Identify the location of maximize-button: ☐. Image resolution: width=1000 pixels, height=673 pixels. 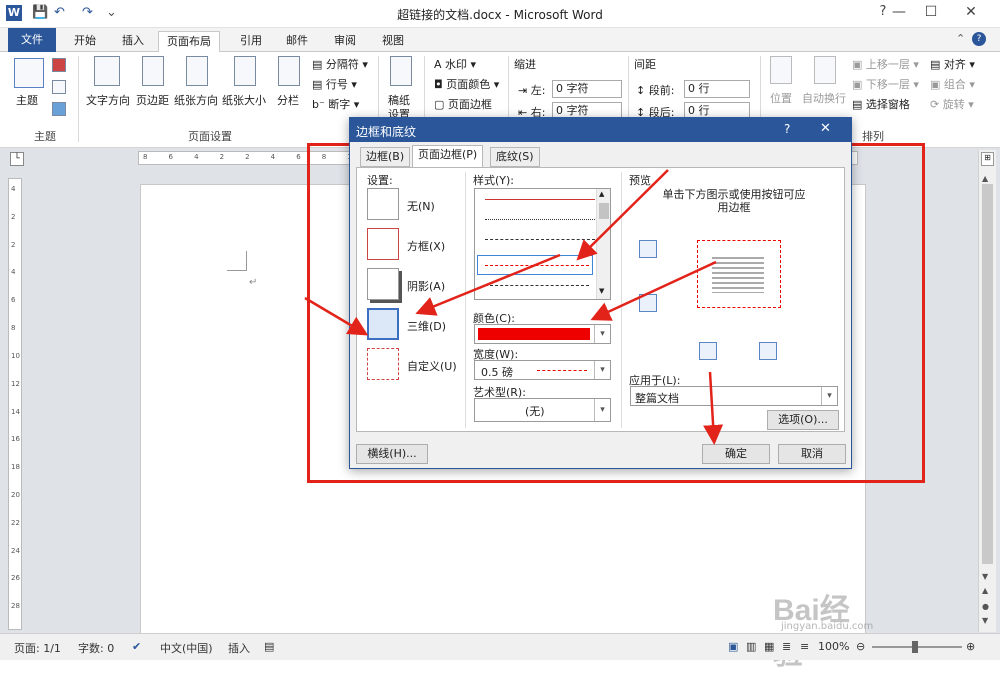
(931, 14).